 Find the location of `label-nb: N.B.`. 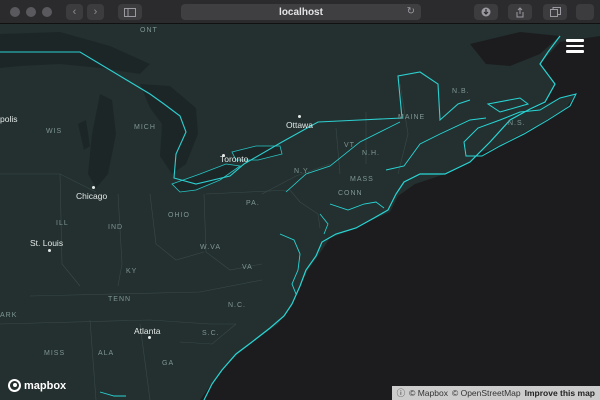

label-nb: N.B. is located at coordinates (461, 91).